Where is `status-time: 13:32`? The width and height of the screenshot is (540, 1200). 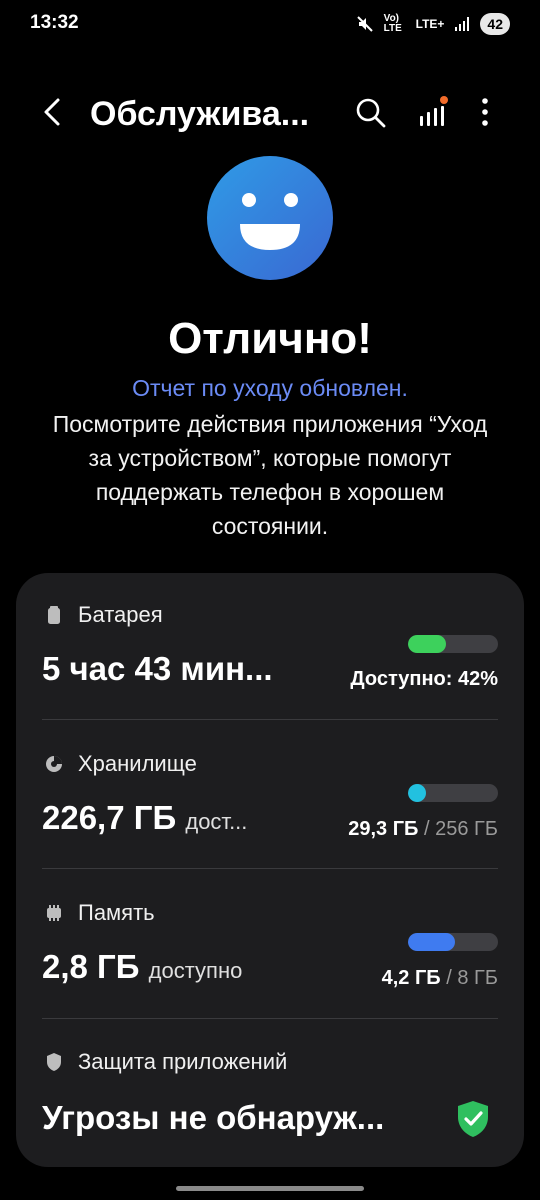
status-time: 13:32 is located at coordinates (54, 22).